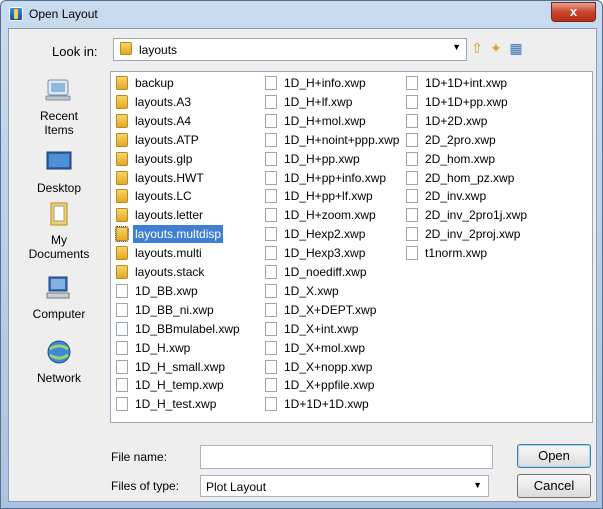 This screenshot has width=603, height=509. What do you see at coordinates (167, 139) in the screenshot?
I see `item-label: layouts.ATP` at bounding box center [167, 139].